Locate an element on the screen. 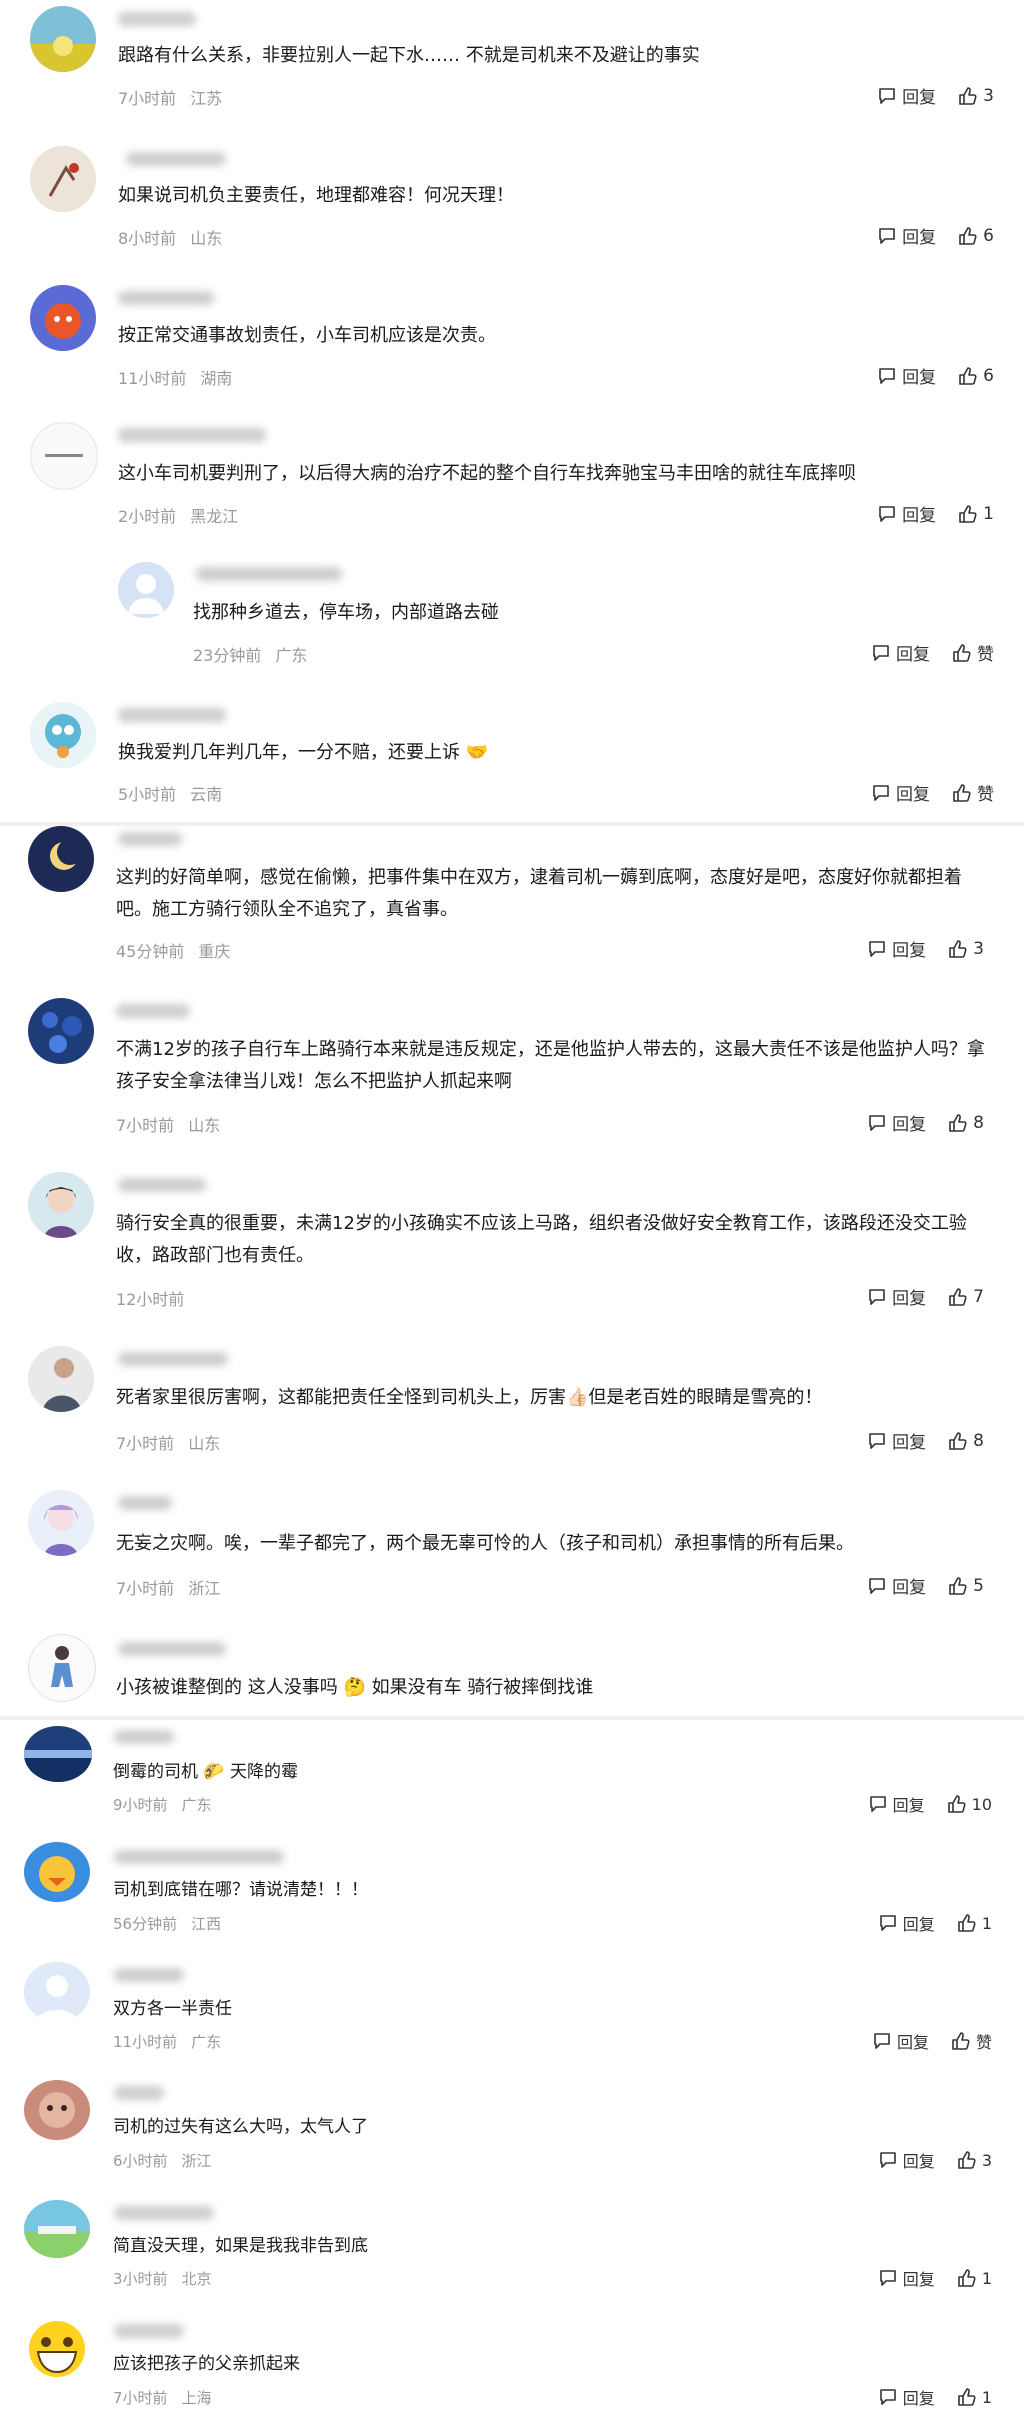 The width and height of the screenshot is (1024, 2425). comment-actions: 回复 7 is located at coordinates (925, 1296).